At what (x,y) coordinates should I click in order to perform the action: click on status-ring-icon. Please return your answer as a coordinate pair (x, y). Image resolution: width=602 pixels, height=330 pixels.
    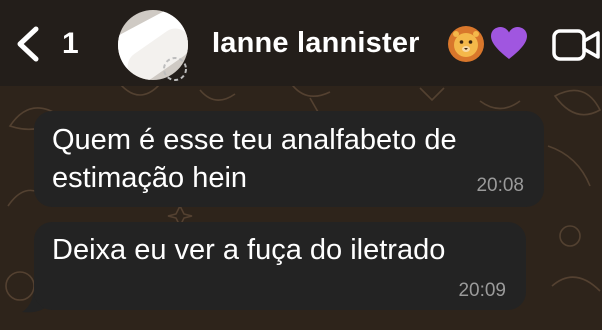
    Looking at the image, I should click on (175, 69).